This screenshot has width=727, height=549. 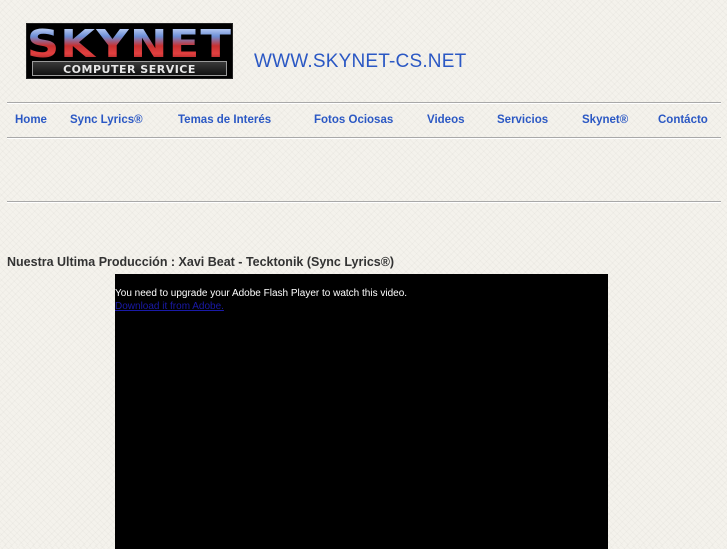 I want to click on nav-temas-de-interes: Temas de Interés, so click(x=224, y=120).